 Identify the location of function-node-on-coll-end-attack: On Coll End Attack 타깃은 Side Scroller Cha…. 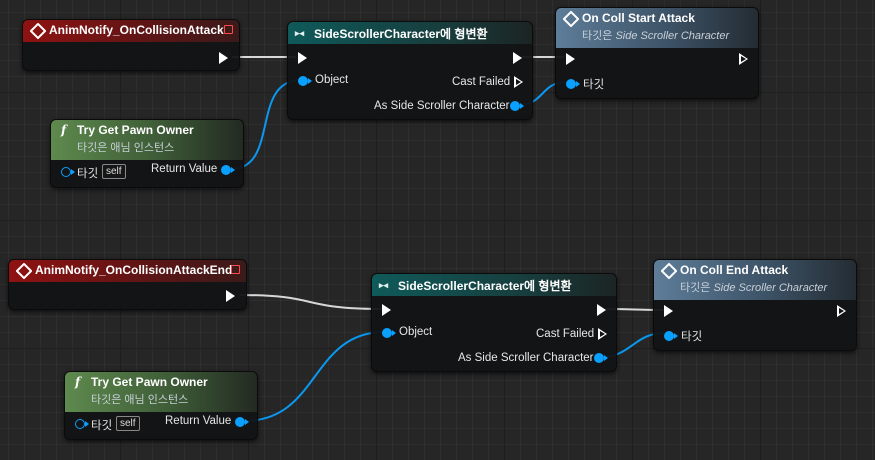
(755, 305).